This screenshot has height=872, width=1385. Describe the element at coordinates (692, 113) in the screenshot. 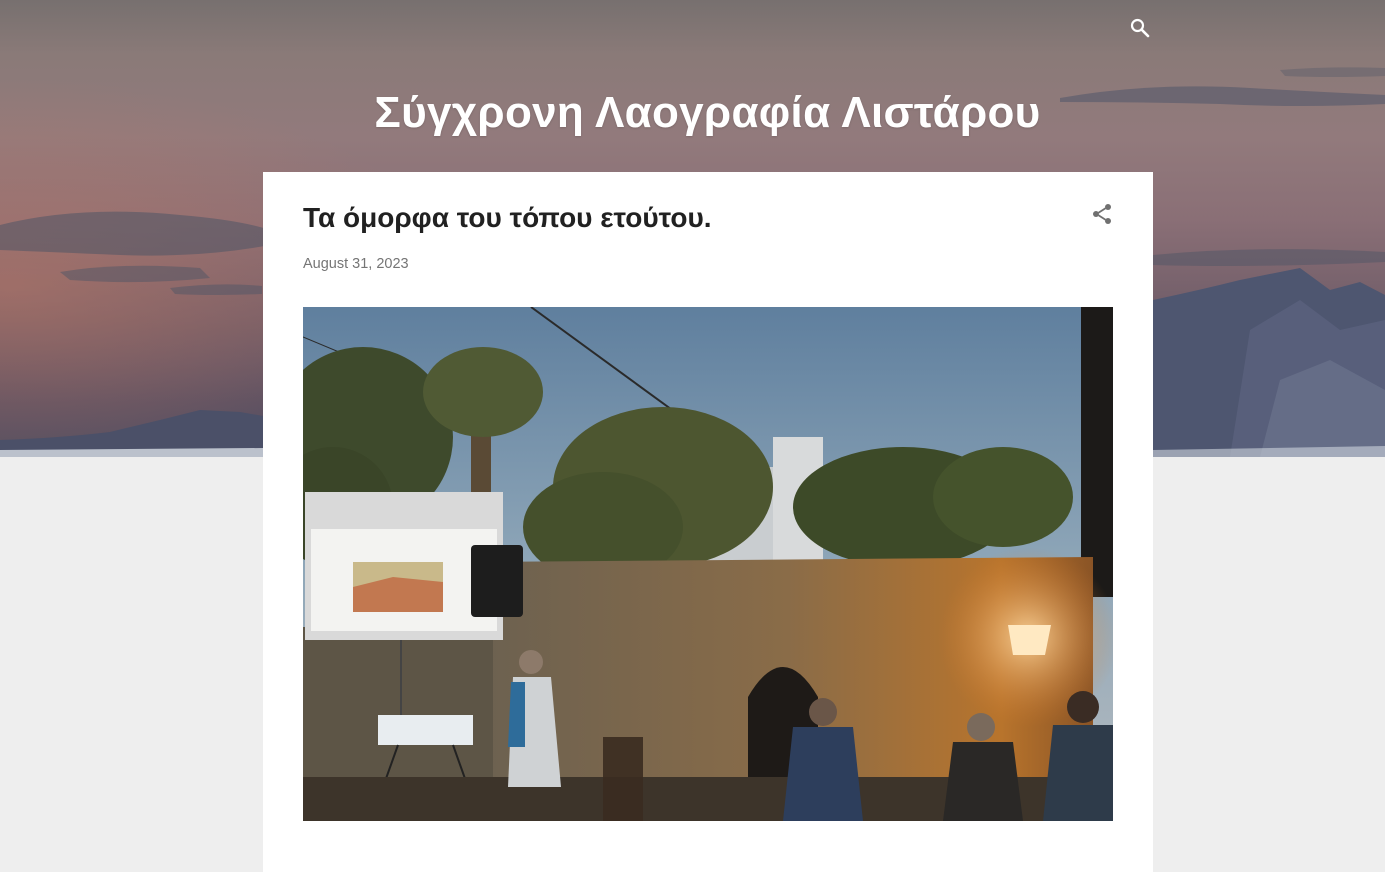

I see `blog-title: Σύγχρονη Λαογραφία Λιστάρου` at that location.